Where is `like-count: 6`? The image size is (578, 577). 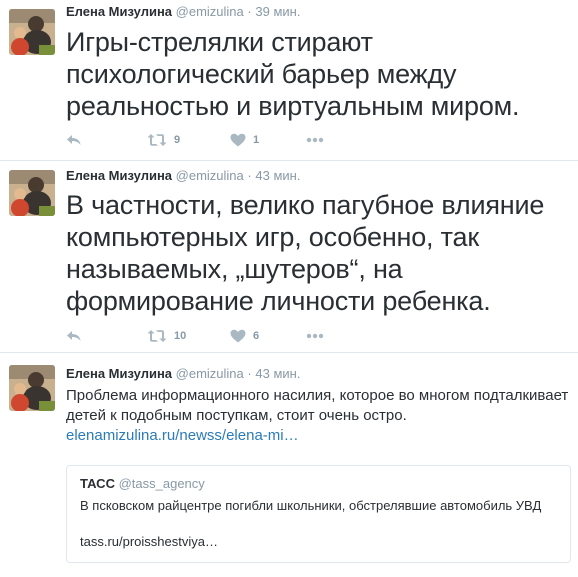
like-count: 6 is located at coordinates (256, 336).